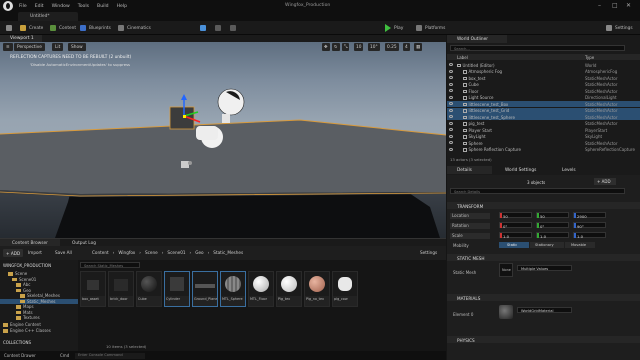 The height and width of the screenshot is (360, 640). Describe the element at coordinates (233, 289) in the screenshot. I see `asset-tile: MTL_Sphere` at that location.